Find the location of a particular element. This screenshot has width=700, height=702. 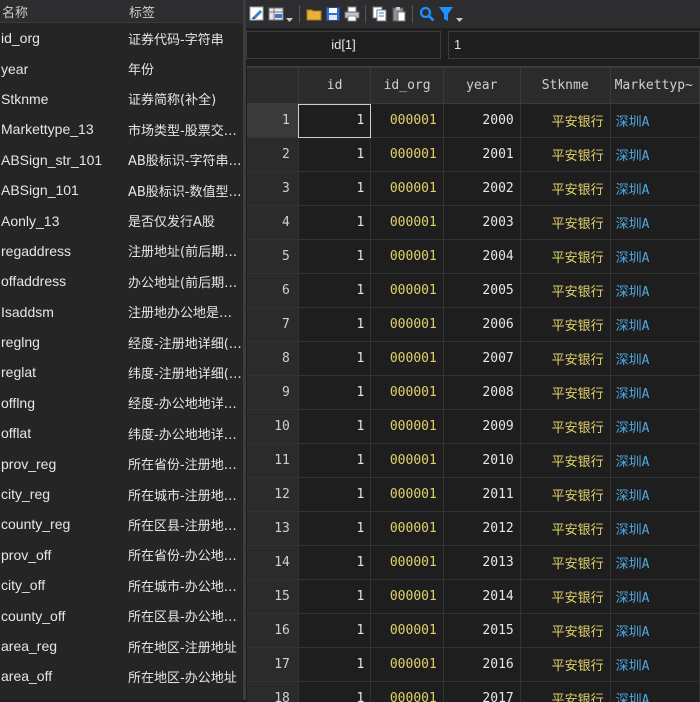

cell-year: 2000 is located at coordinates (481, 121).